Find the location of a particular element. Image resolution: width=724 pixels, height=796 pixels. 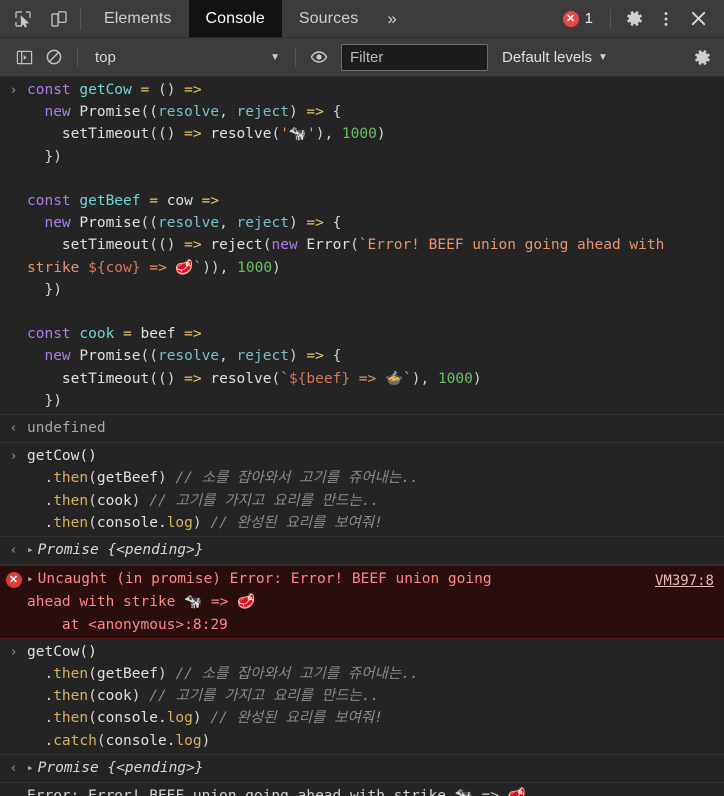

error-count-badge: ✕ 1 is located at coordinates (578, 18).